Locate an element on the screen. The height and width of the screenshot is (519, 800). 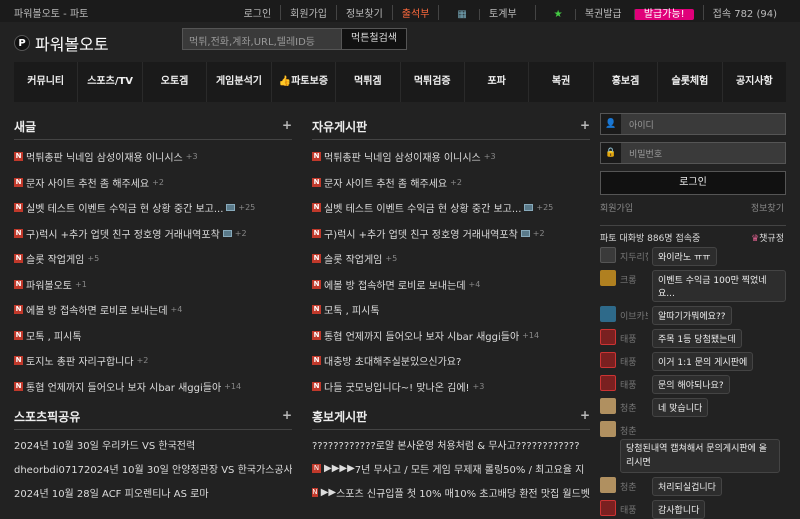
nav-item-community: 커뮤니티 is located at coordinates (46, 82).